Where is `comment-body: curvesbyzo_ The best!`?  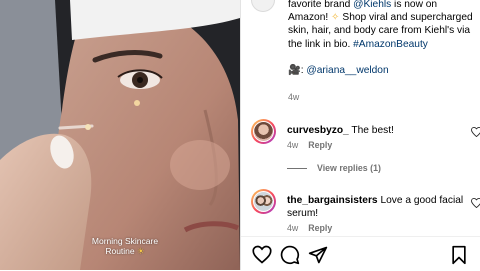
comment-body: curvesbyzo_ The best! is located at coordinates (379, 130).